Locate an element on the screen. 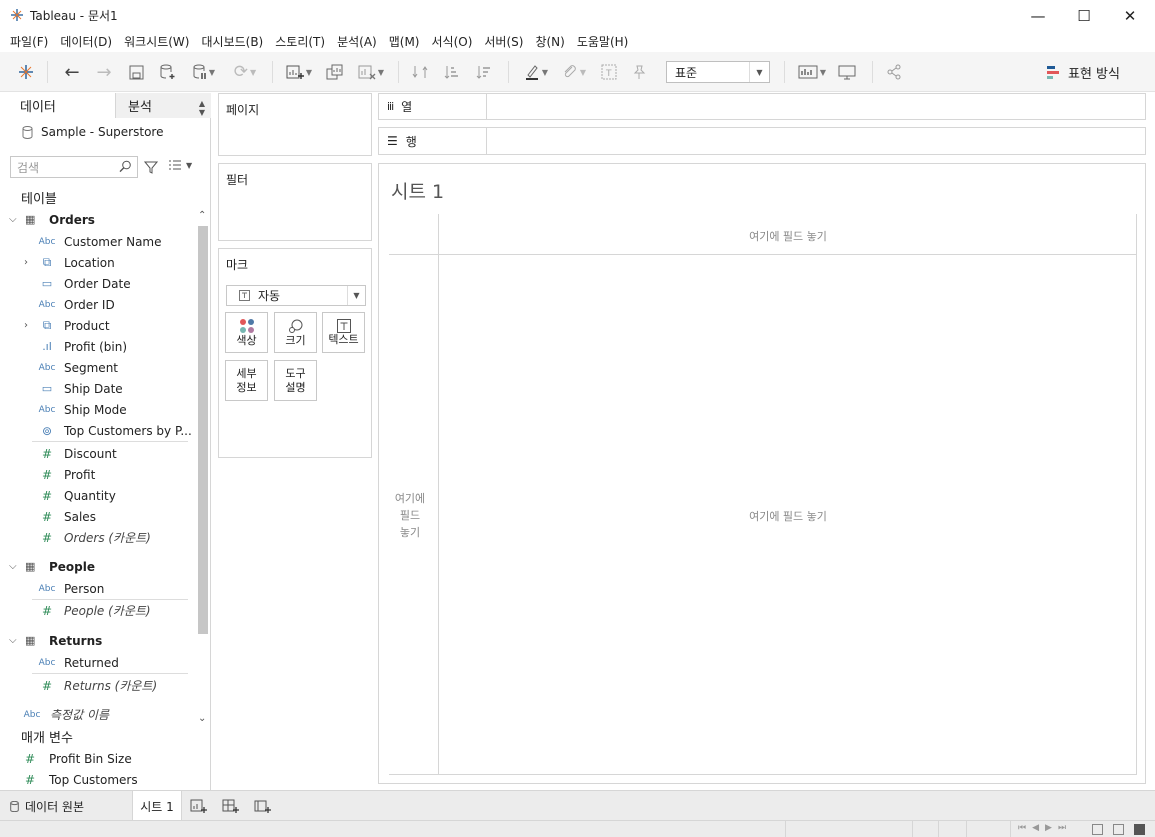  rows-shelf: ☰ 행 is located at coordinates (762, 141).